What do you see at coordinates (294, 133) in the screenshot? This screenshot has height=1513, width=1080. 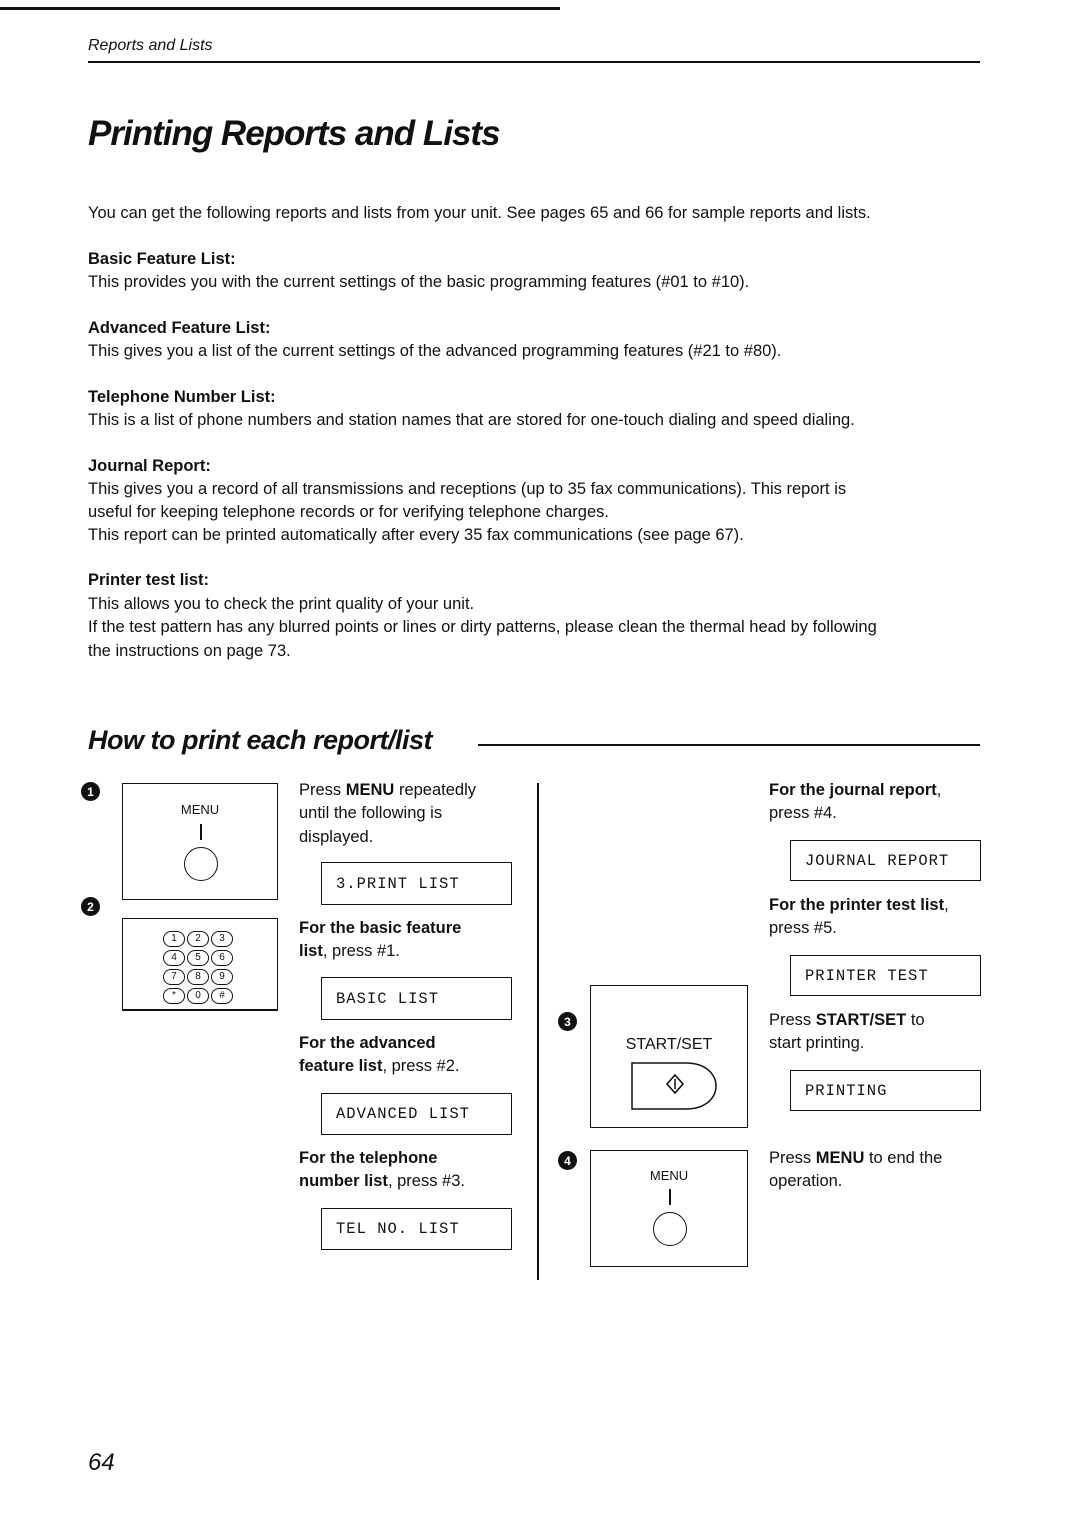 I see `page-title: Printing Reports and Lists` at bounding box center [294, 133].